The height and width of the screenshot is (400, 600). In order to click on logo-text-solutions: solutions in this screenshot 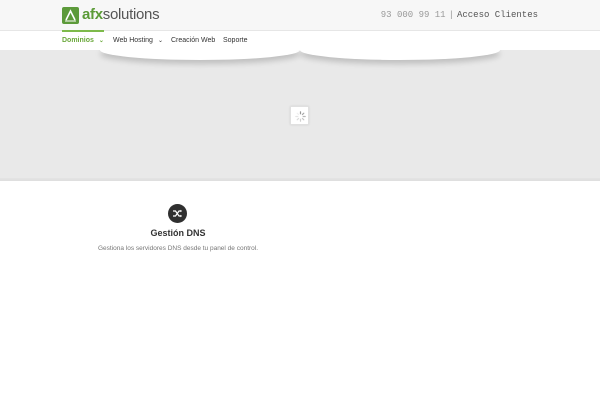, I will do `click(131, 14)`.